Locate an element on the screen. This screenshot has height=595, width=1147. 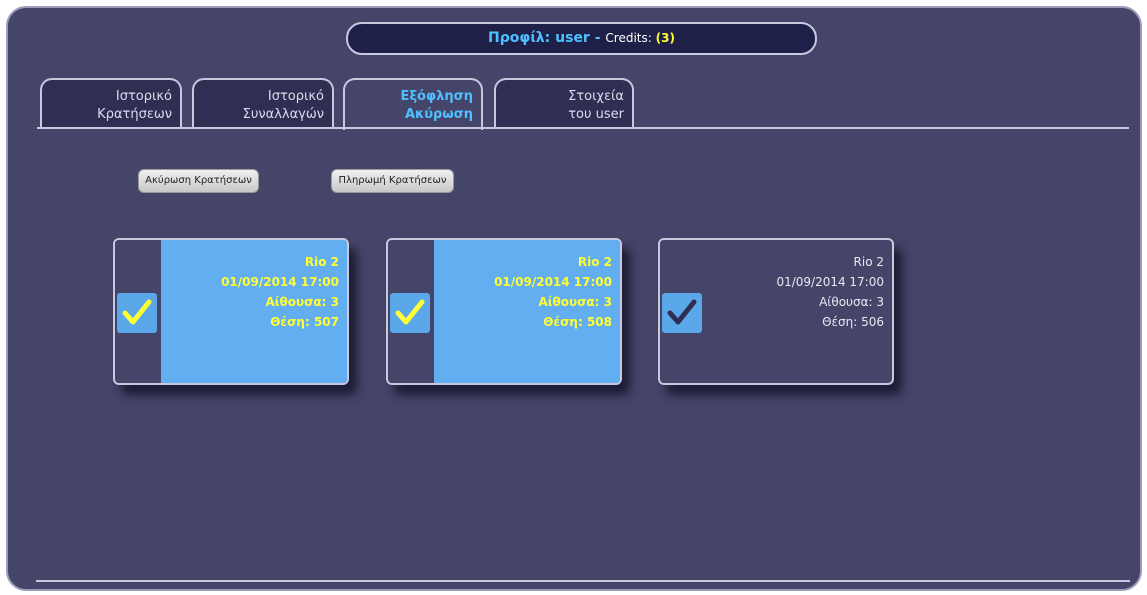
bottom-divider is located at coordinates (583, 581).